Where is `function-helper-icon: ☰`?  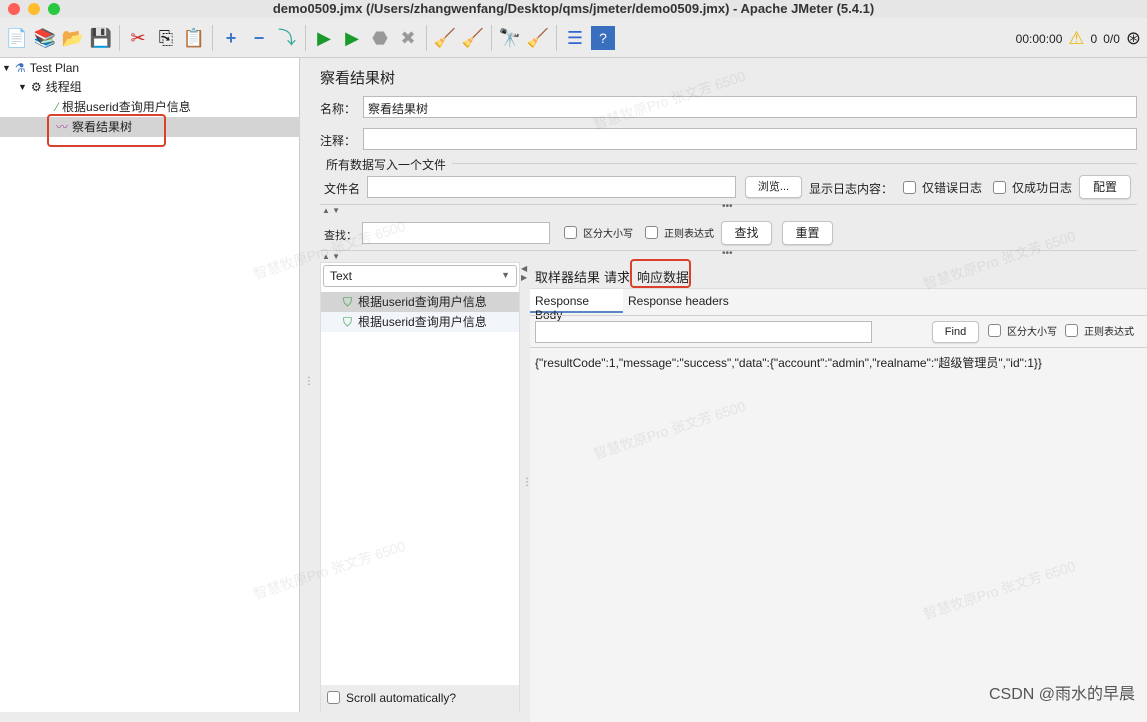
function-helper-icon: ☰ is located at coordinates (575, 38).